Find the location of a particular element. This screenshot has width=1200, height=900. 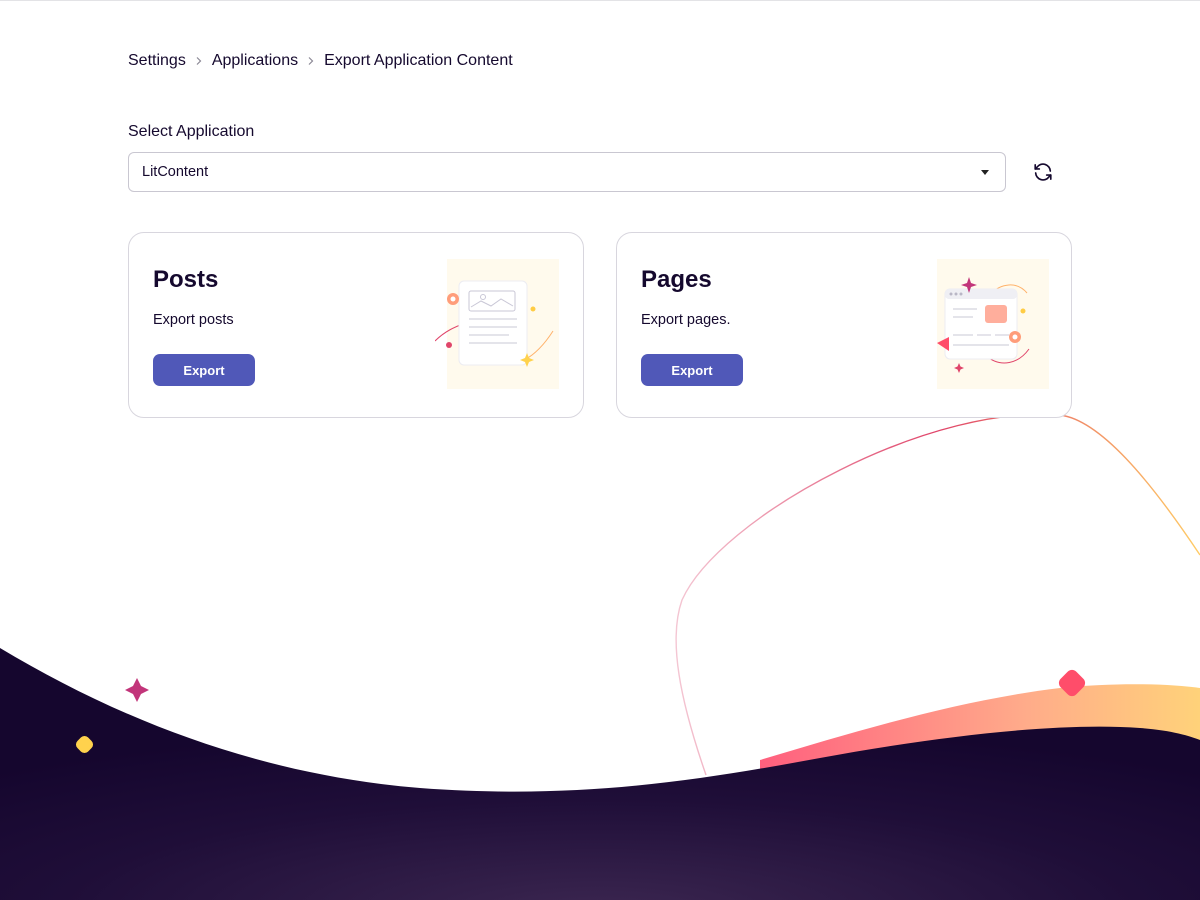

pages-card: Pages Export pages. Export is located at coordinates (844, 325).